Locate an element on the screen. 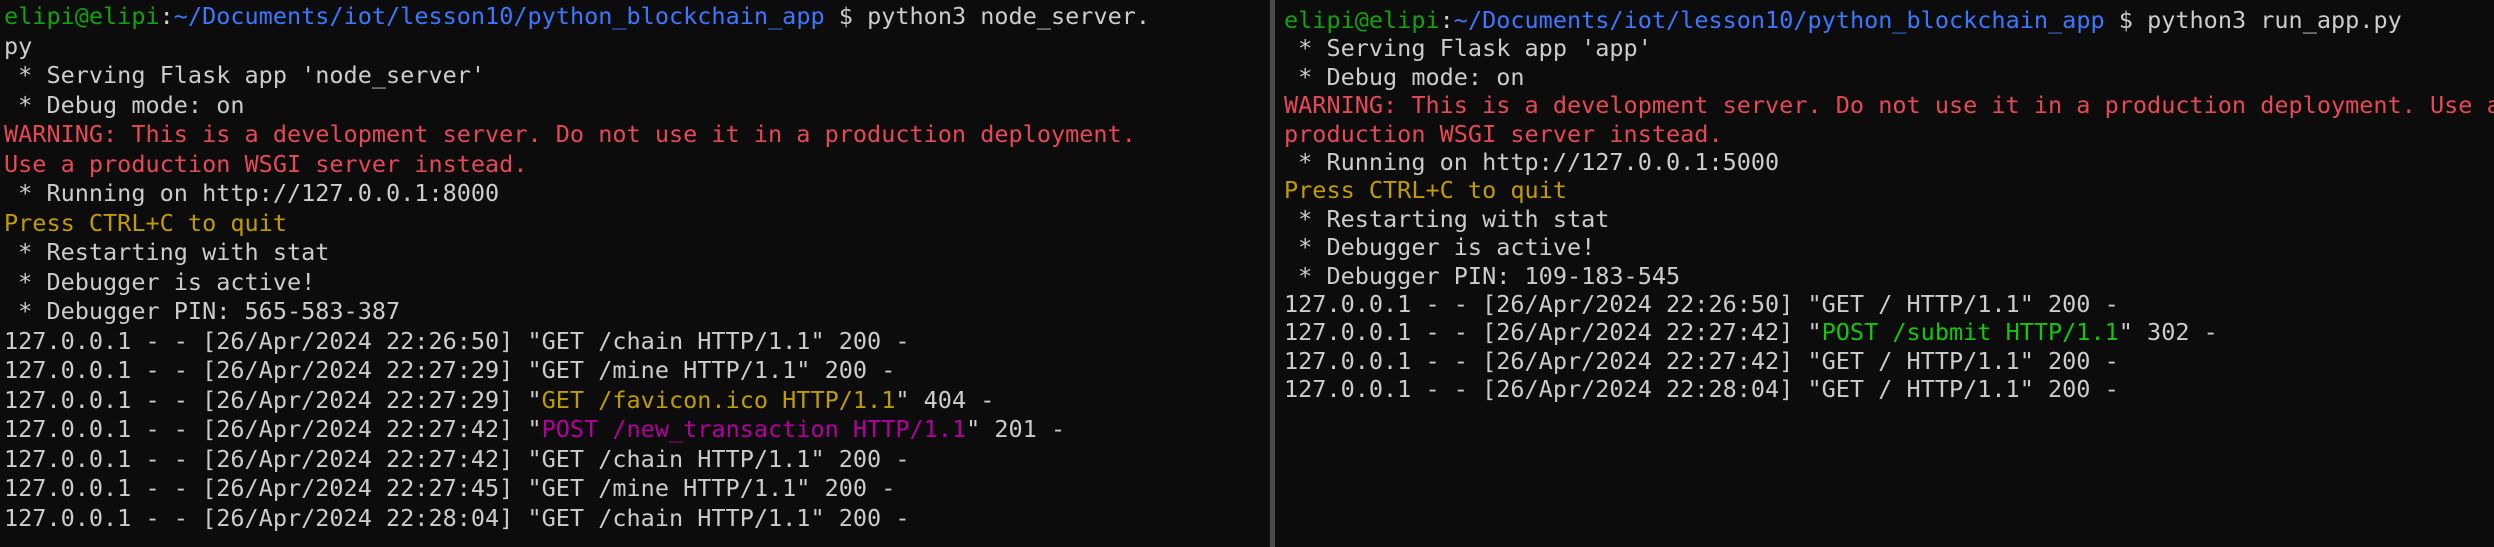 The height and width of the screenshot is (547, 2494). running-line: * Running on http://127.0.0.1:5000 is located at coordinates (1532, 161).